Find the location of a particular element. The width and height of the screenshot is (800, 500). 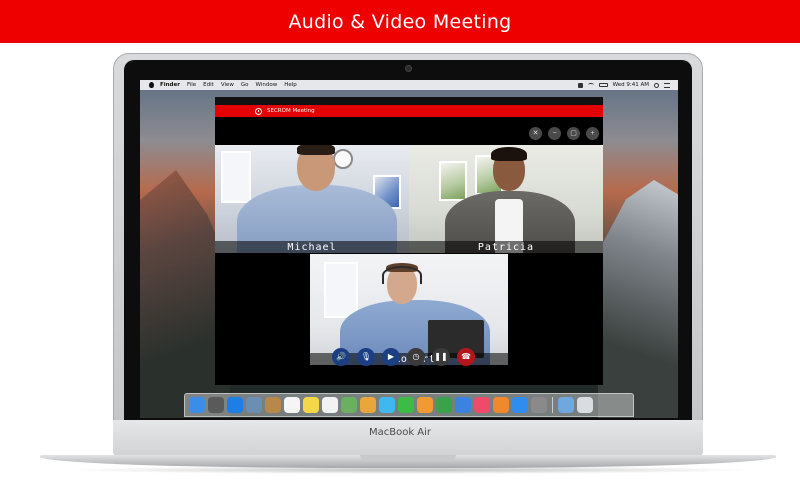

apple-menu-icon is located at coordinates (151, 85).